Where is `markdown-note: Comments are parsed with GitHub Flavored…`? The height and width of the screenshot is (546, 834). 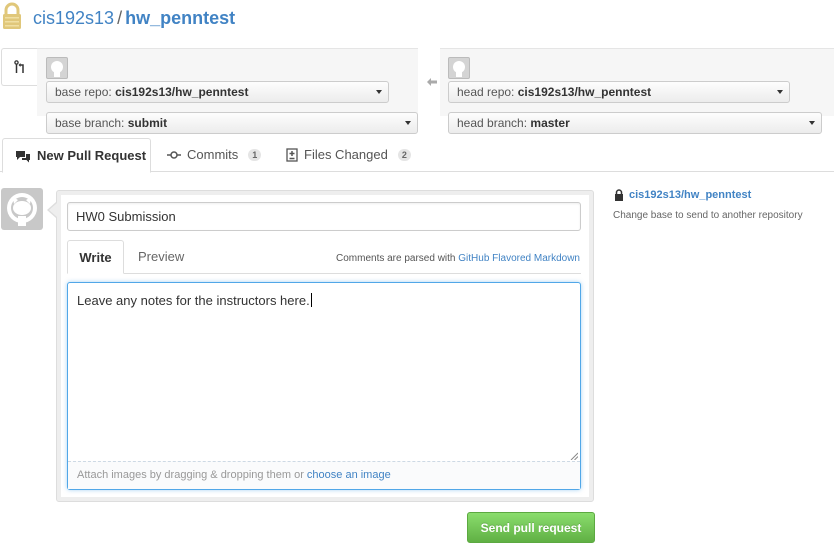 markdown-note: Comments are parsed with GitHub Flavored… is located at coordinates (458, 258).